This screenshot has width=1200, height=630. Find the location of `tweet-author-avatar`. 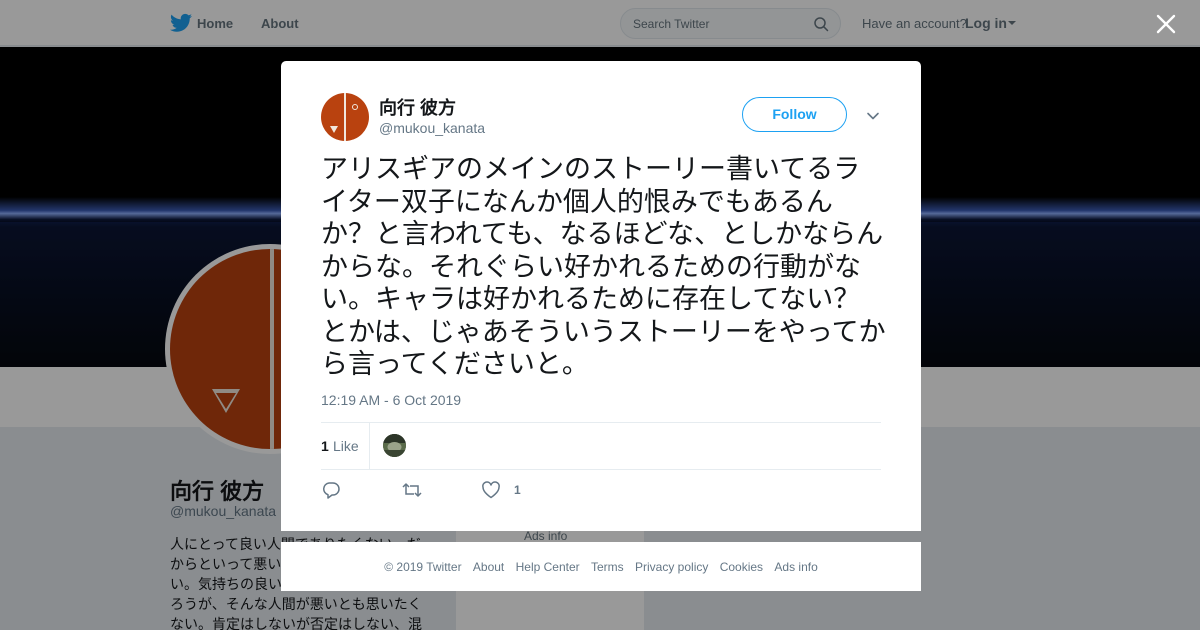

tweet-author-avatar is located at coordinates (345, 117).